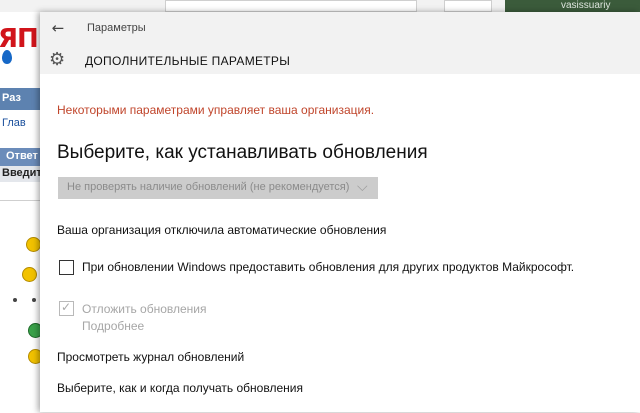 The height and width of the screenshot is (413, 640). What do you see at coordinates (340, 59) in the screenshot?
I see `page-header: ⚙ ДОПОЛНИТЕЛЬНЫЕ ПАРАМЕТРЫ` at bounding box center [340, 59].